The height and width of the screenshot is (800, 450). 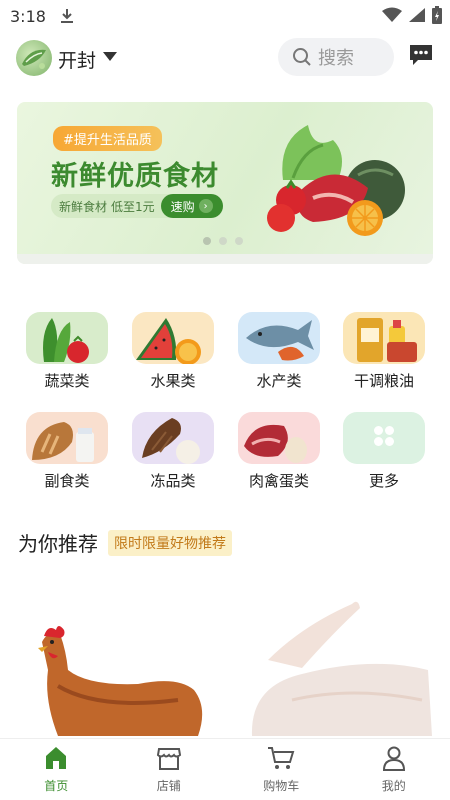 What do you see at coordinates (83, 206) in the screenshot?
I see `banner-sub-label: 新鲜食材` at bounding box center [83, 206].